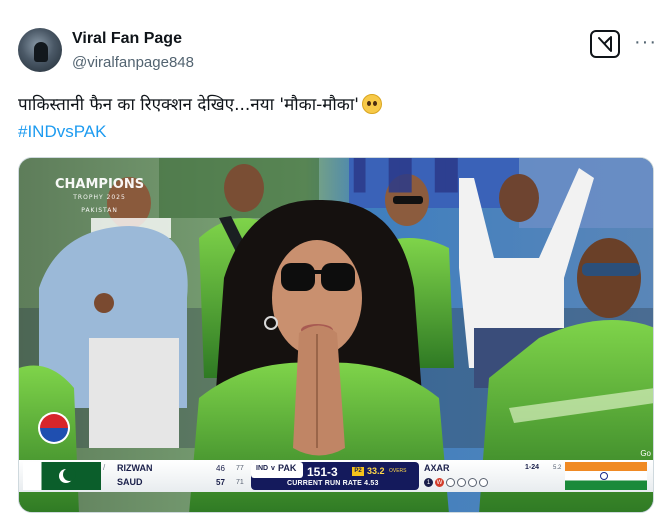  Describe the element at coordinates (220, 482) in the screenshot. I see `batter-2-runs: 57` at that location.